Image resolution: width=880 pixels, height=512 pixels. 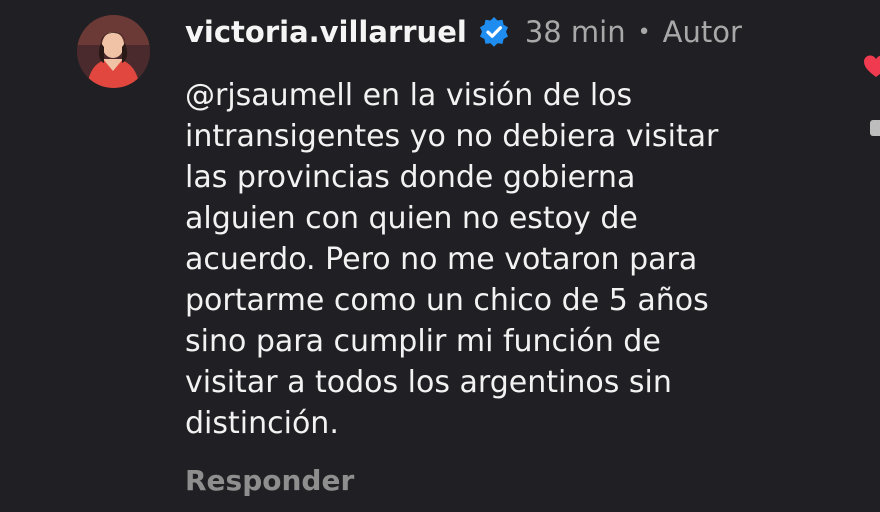 What do you see at coordinates (447, 300) in the screenshot?
I see `comment-line-6: portarme como un chico de 5 años` at bounding box center [447, 300].